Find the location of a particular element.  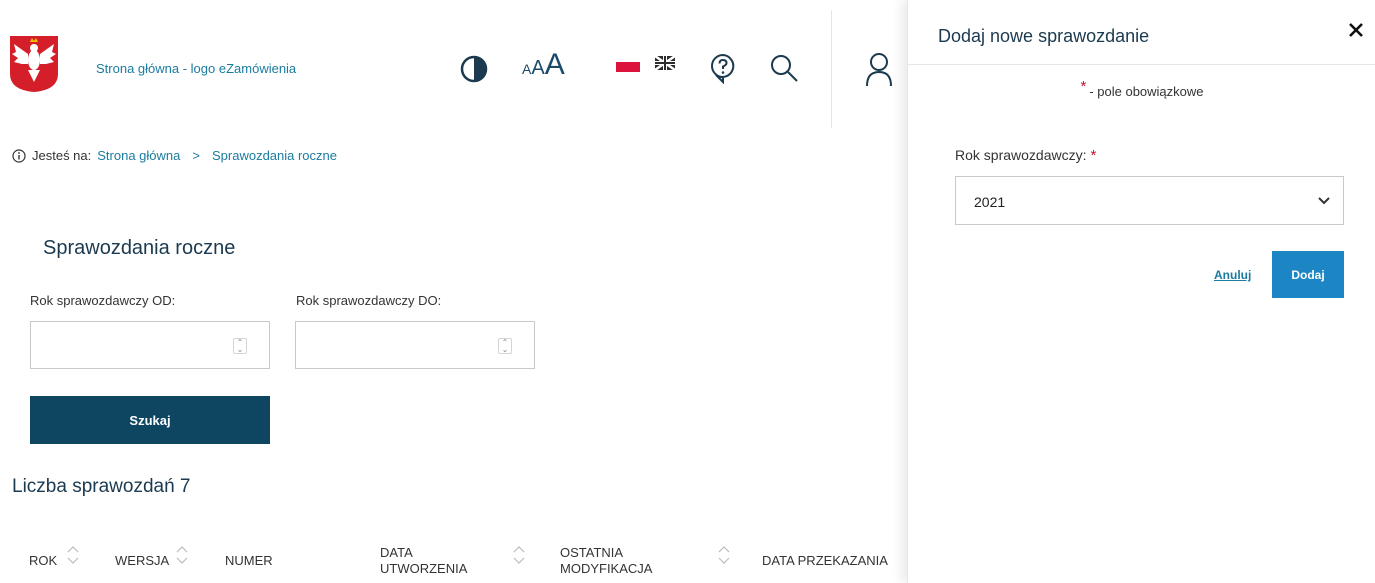

required-star: * is located at coordinates (1083, 86).